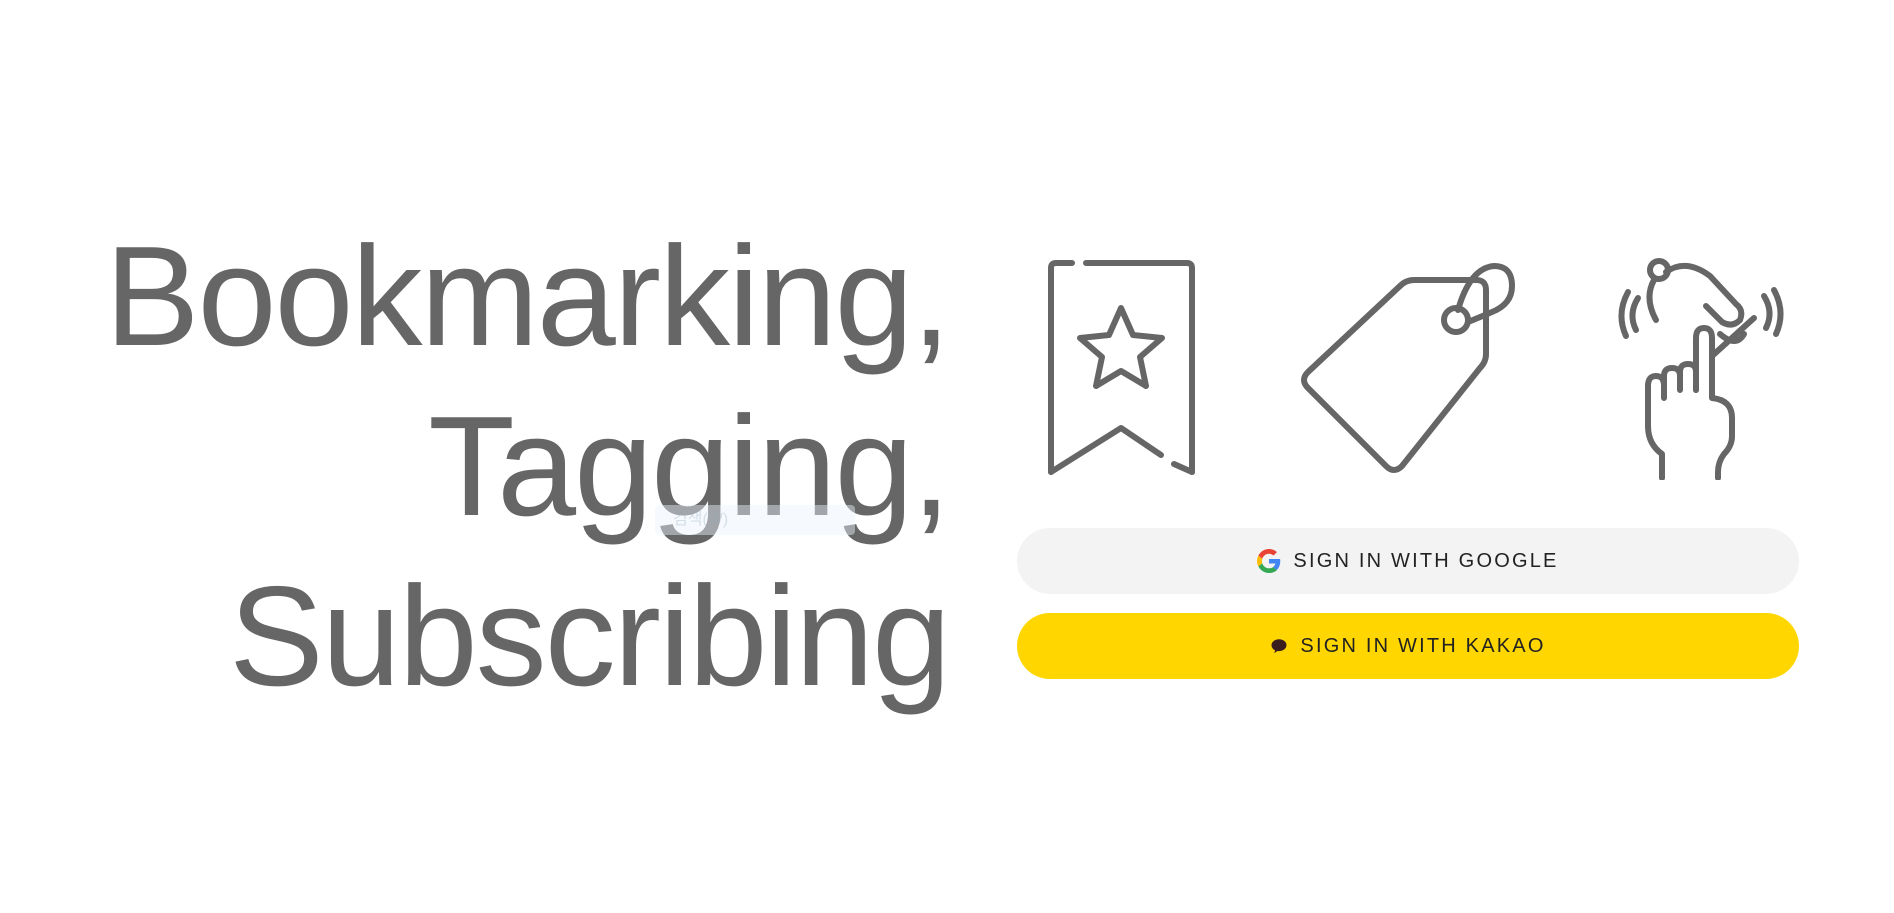 The width and height of the screenshot is (1894, 913). I want to click on price-tag-icon, so click(1408, 369).